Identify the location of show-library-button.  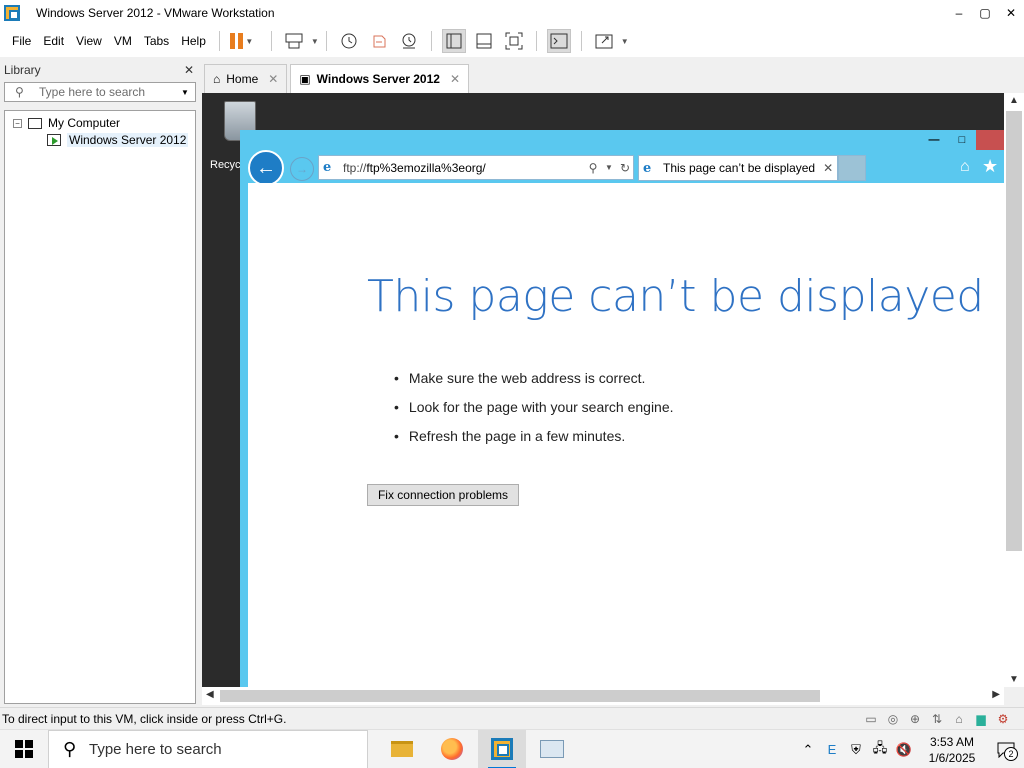
(453, 41).